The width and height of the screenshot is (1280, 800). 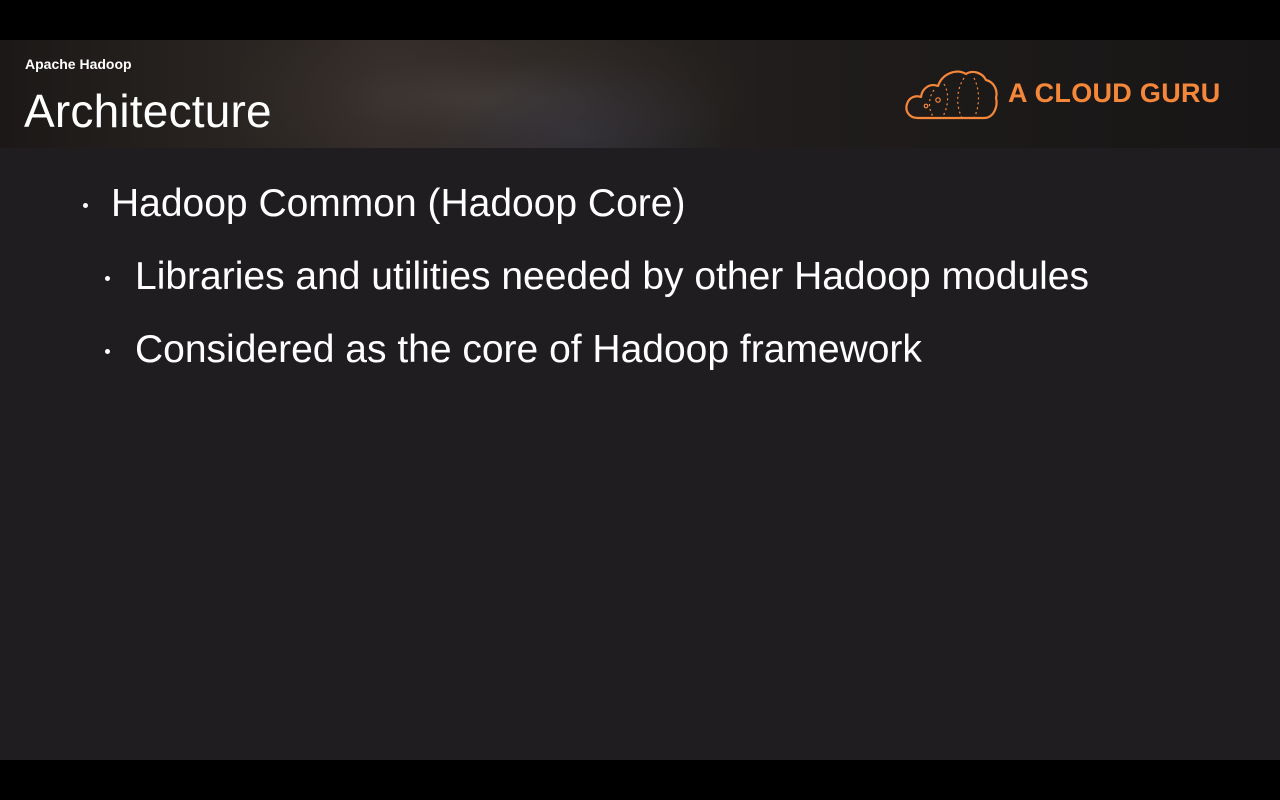 What do you see at coordinates (640, 20) in the screenshot?
I see `letterbox-top` at bounding box center [640, 20].